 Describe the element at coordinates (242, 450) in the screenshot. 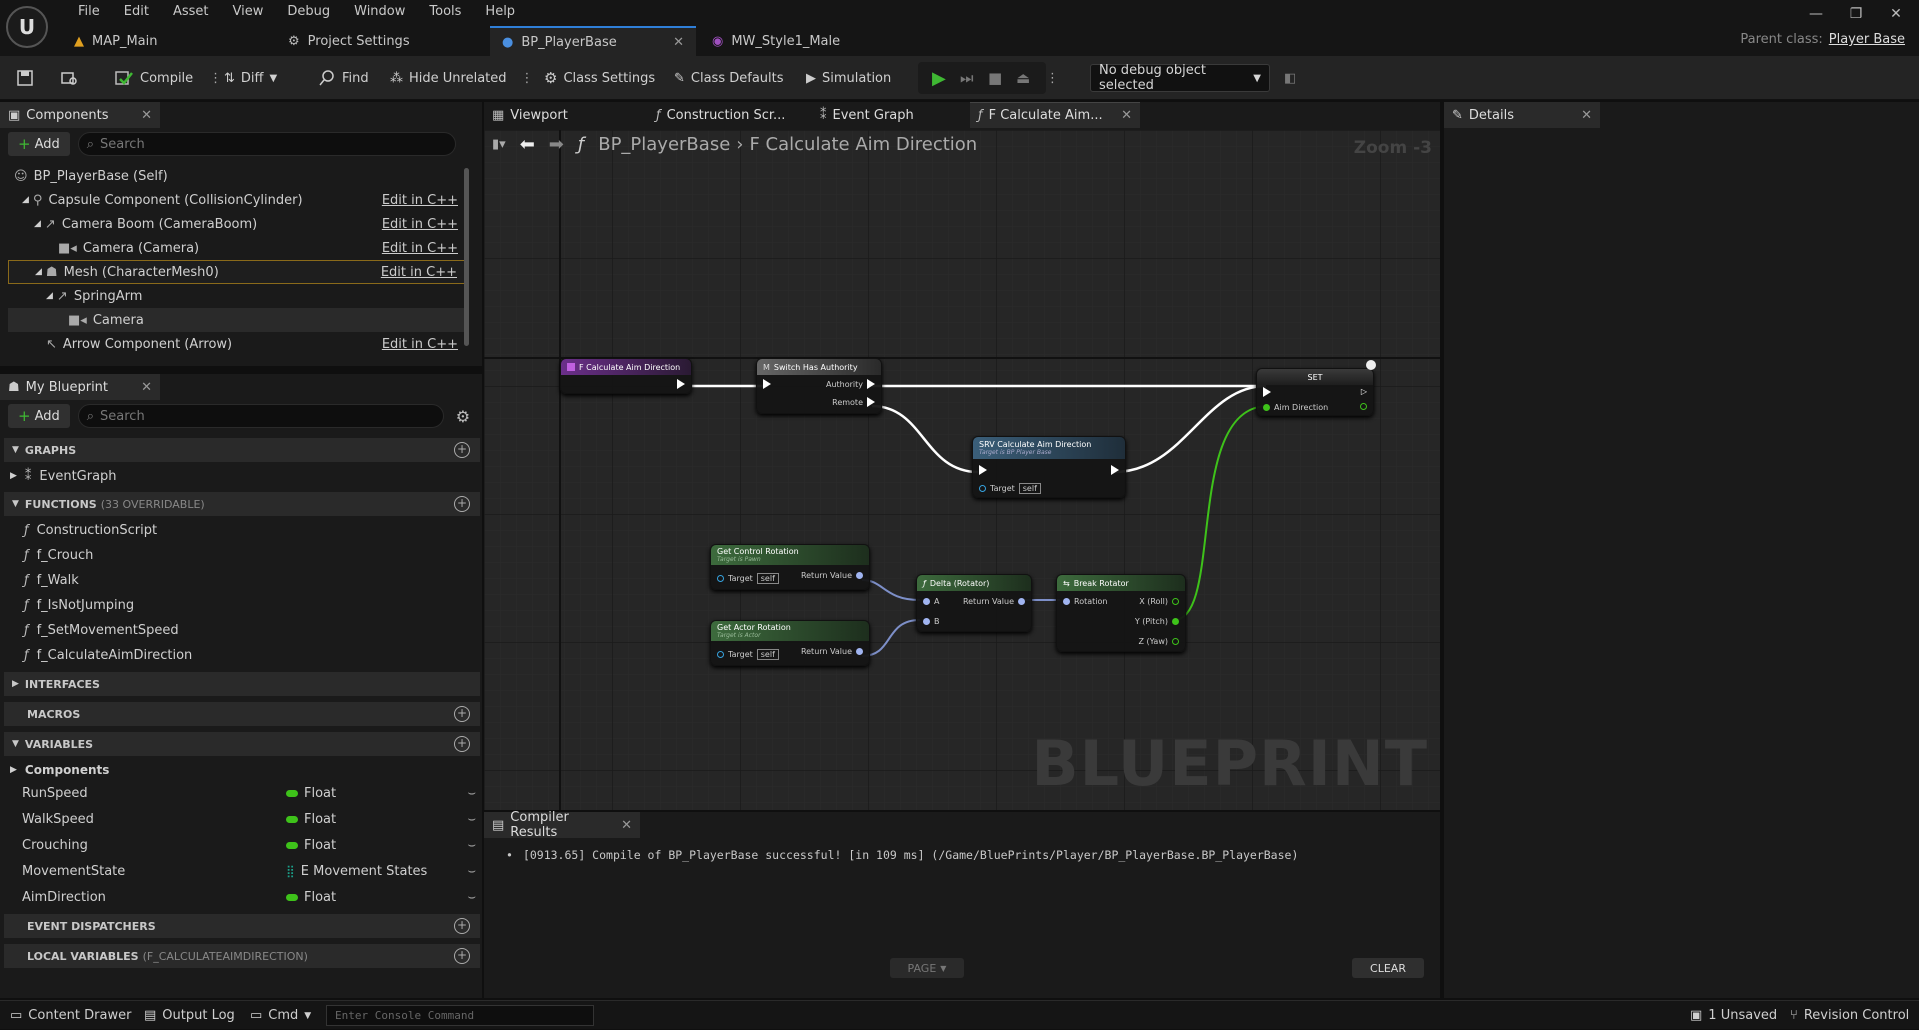

I see `section-graphs: ▼ GRAPHS +` at that location.